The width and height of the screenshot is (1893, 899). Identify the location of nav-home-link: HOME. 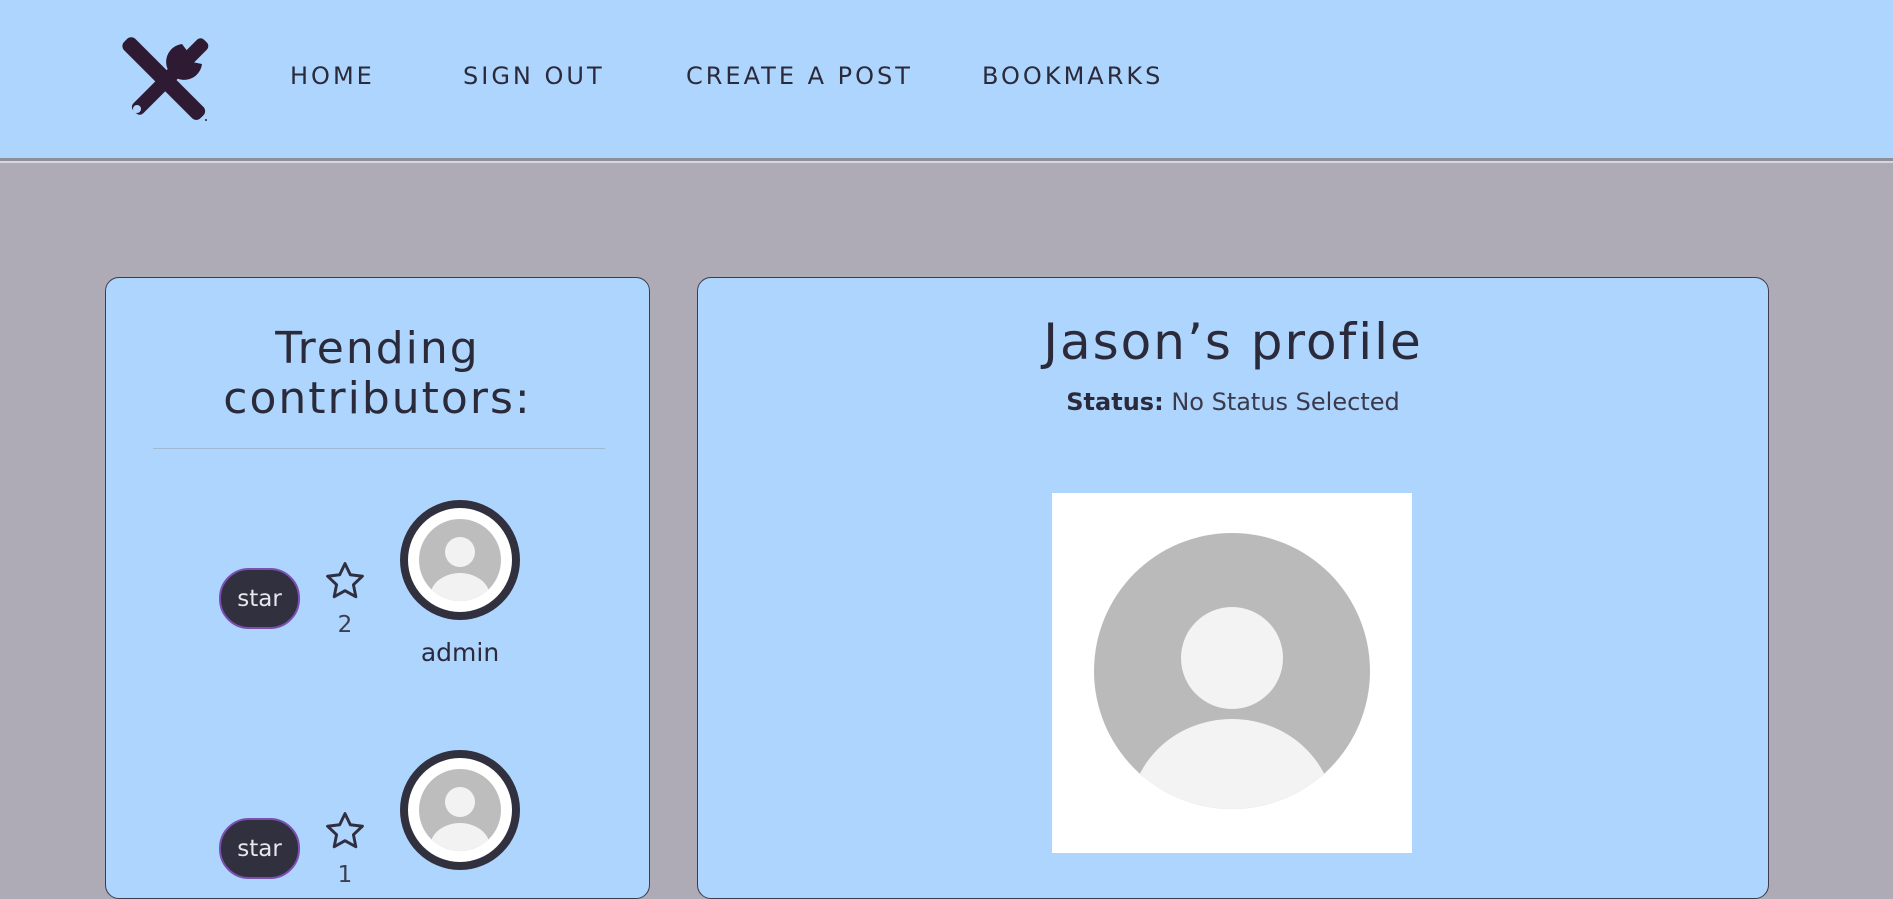
(332, 76).